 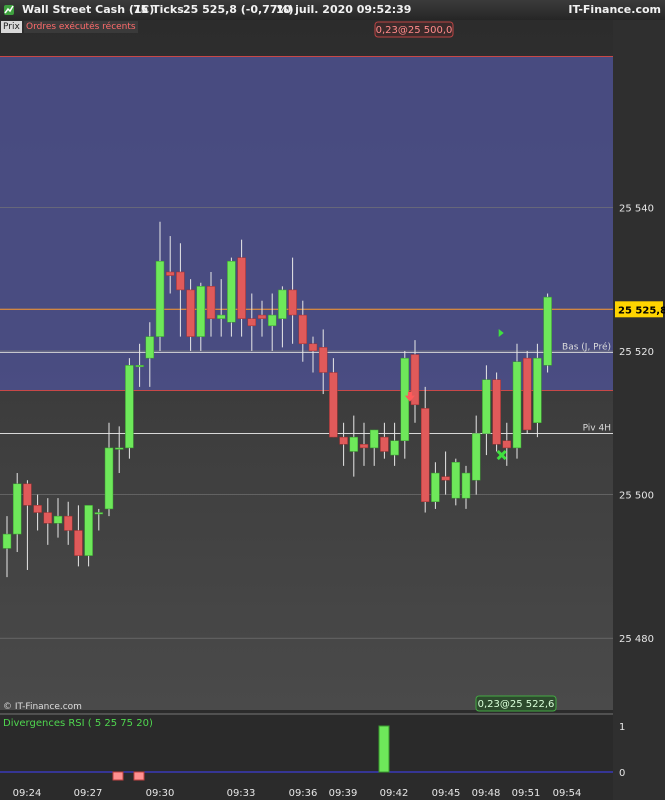 I want to click on x-tick-label: 09:42, so click(x=394, y=793).